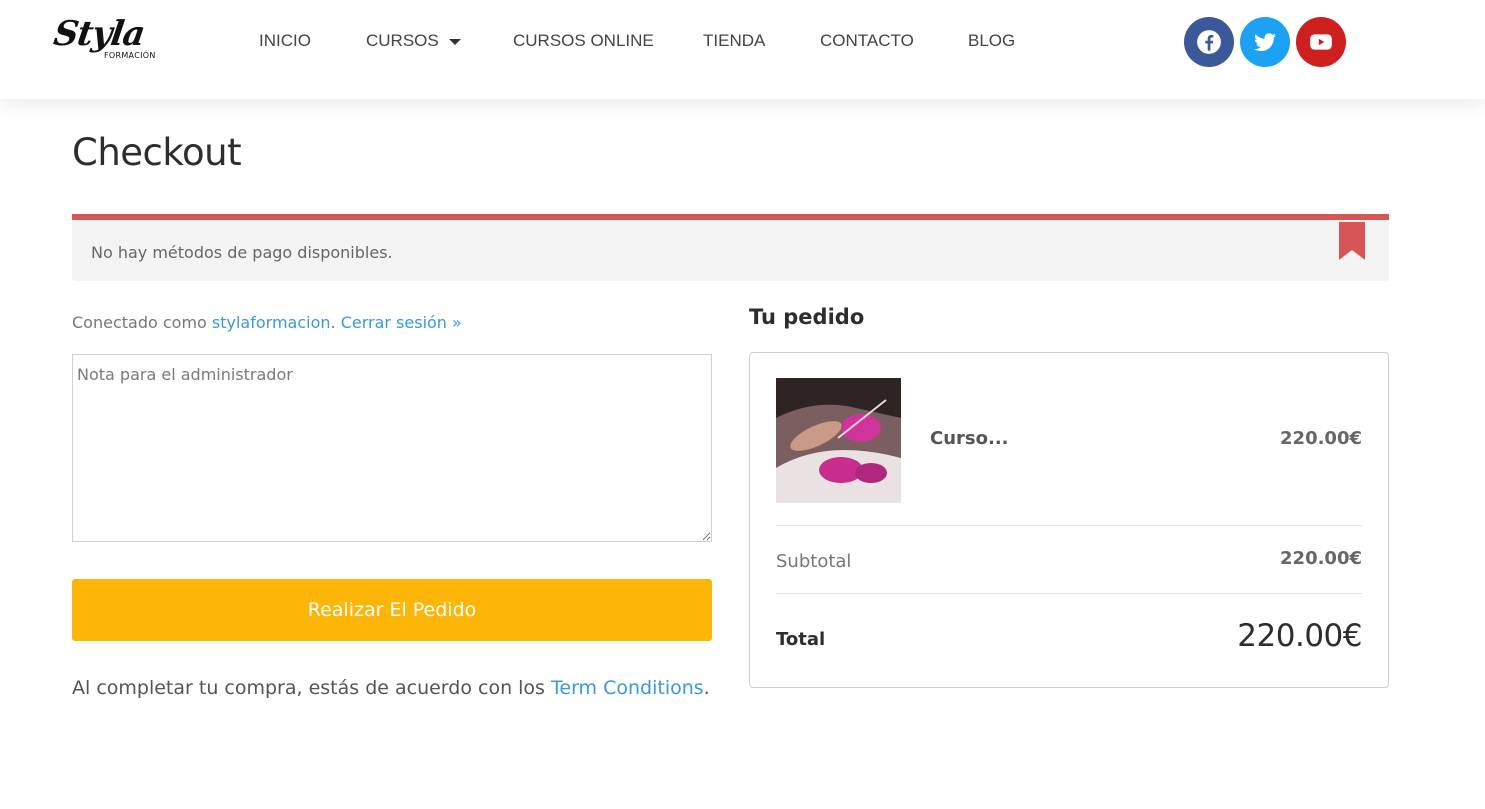  What do you see at coordinates (99, 34) in the screenshot?
I see `logo-main-text: Styla` at bounding box center [99, 34].